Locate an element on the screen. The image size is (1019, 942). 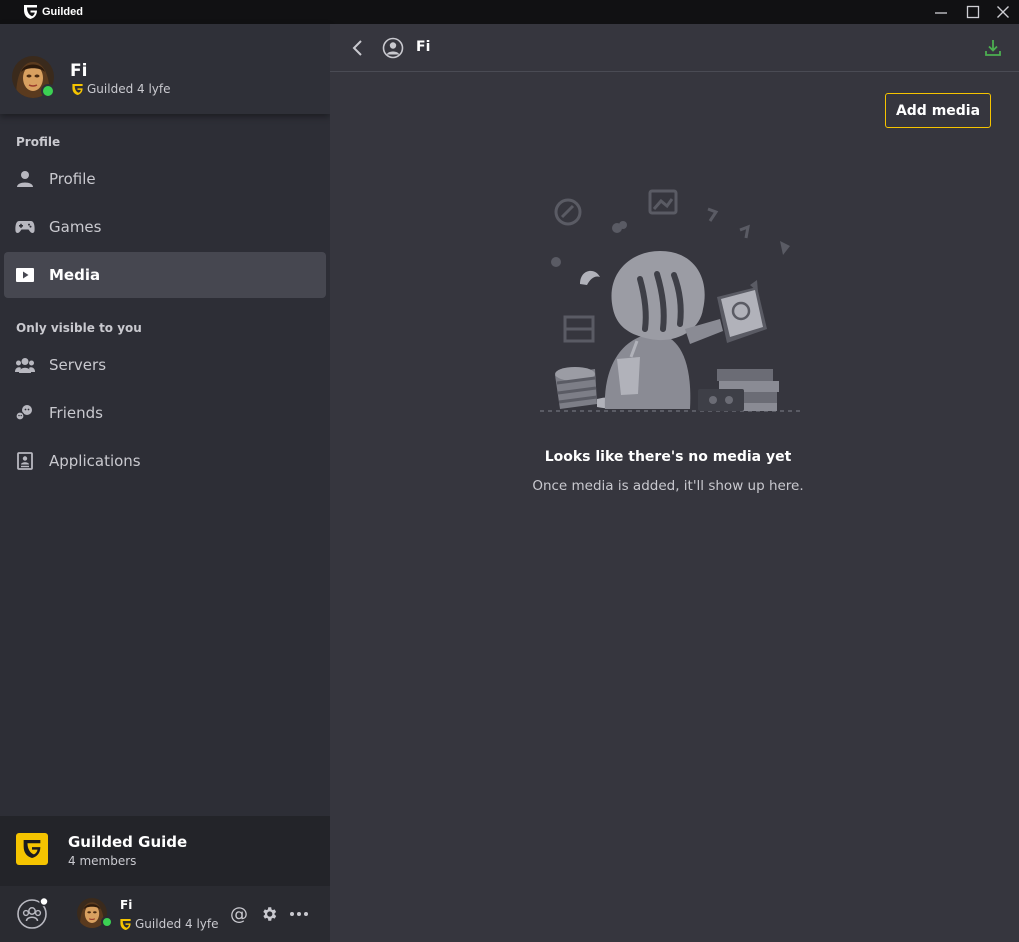
sidebar-item-applications: Applications is located at coordinates (165, 461).